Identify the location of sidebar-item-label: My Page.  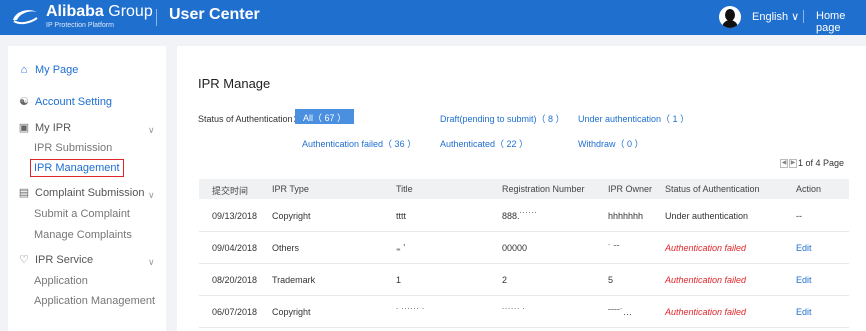
(57, 70).